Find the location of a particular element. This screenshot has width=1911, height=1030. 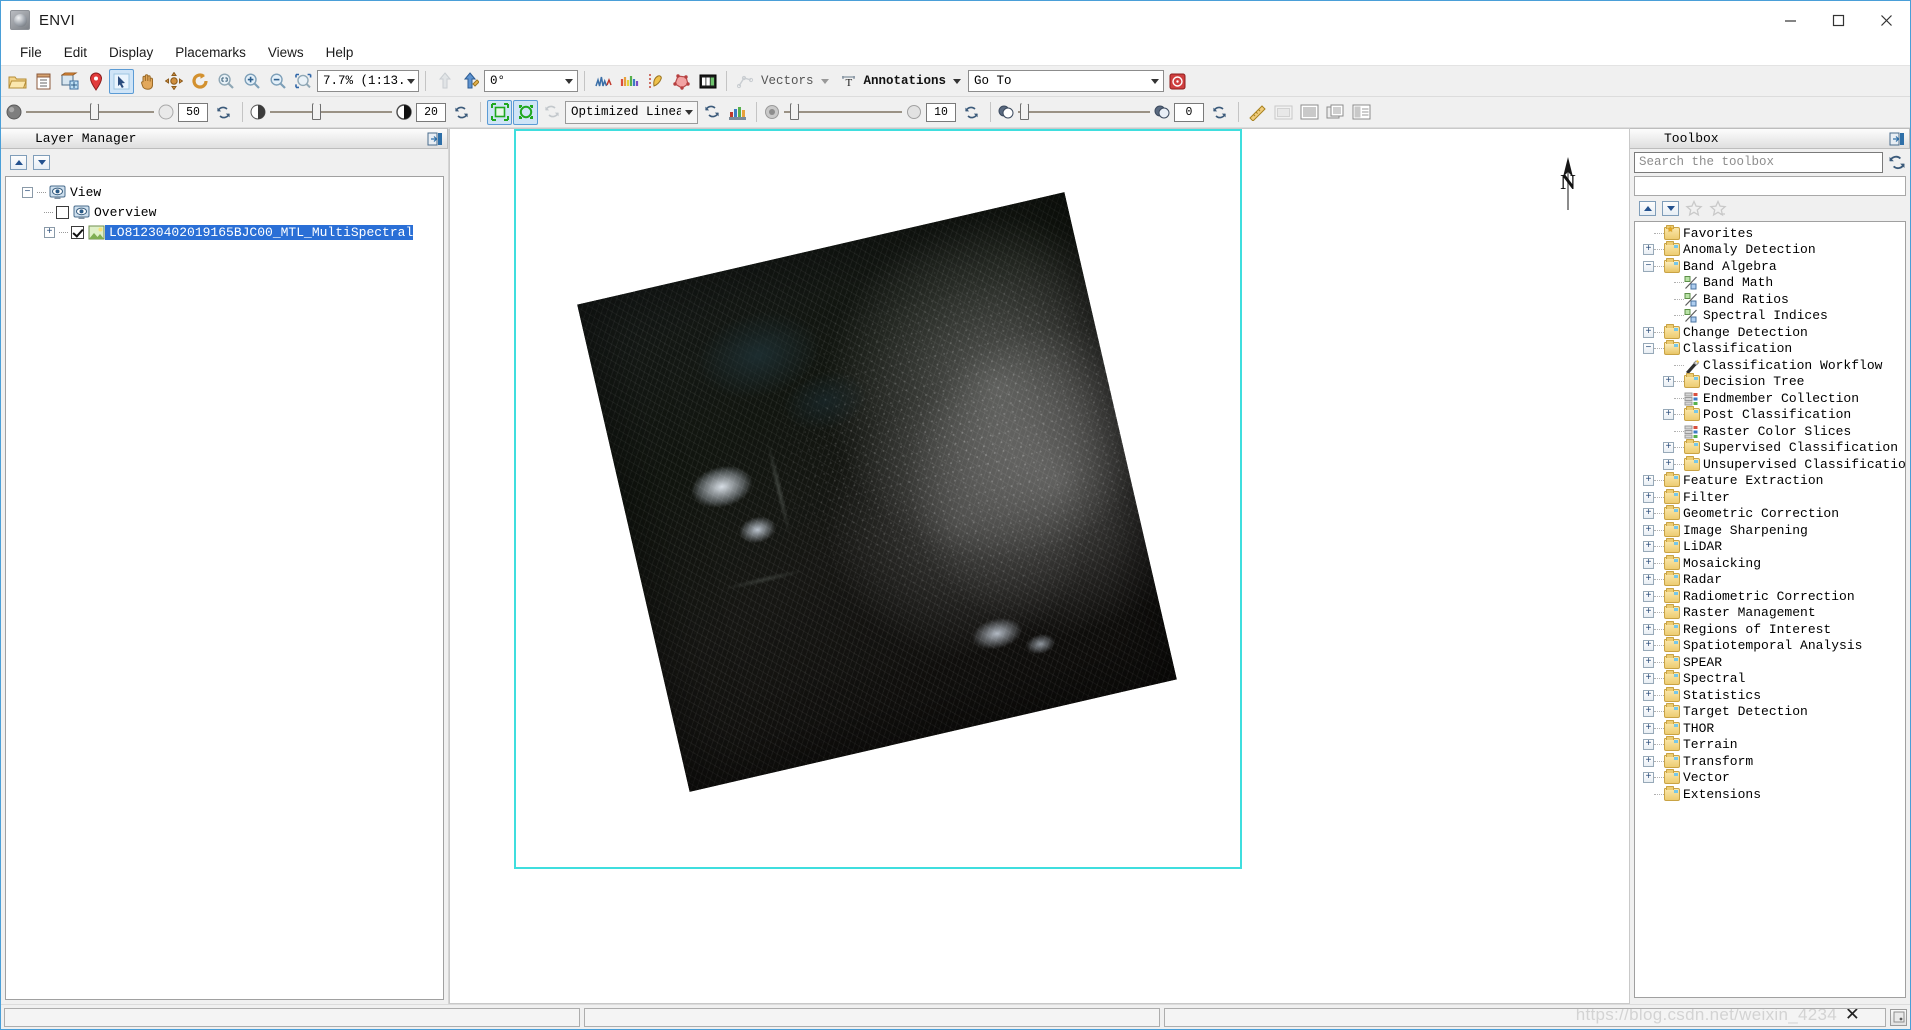

brightness-control: 50 is located at coordinates (120, 112).